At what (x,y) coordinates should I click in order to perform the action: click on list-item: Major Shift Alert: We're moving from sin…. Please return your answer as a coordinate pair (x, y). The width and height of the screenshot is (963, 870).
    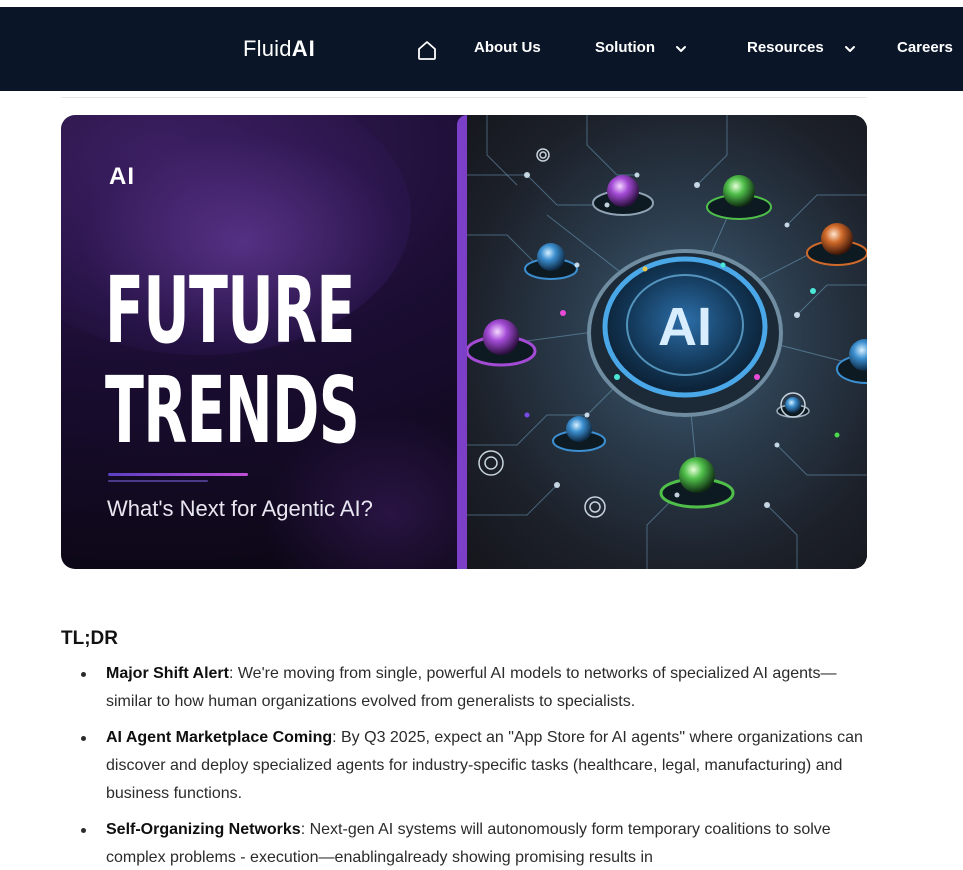
    Looking at the image, I should click on (467, 688).